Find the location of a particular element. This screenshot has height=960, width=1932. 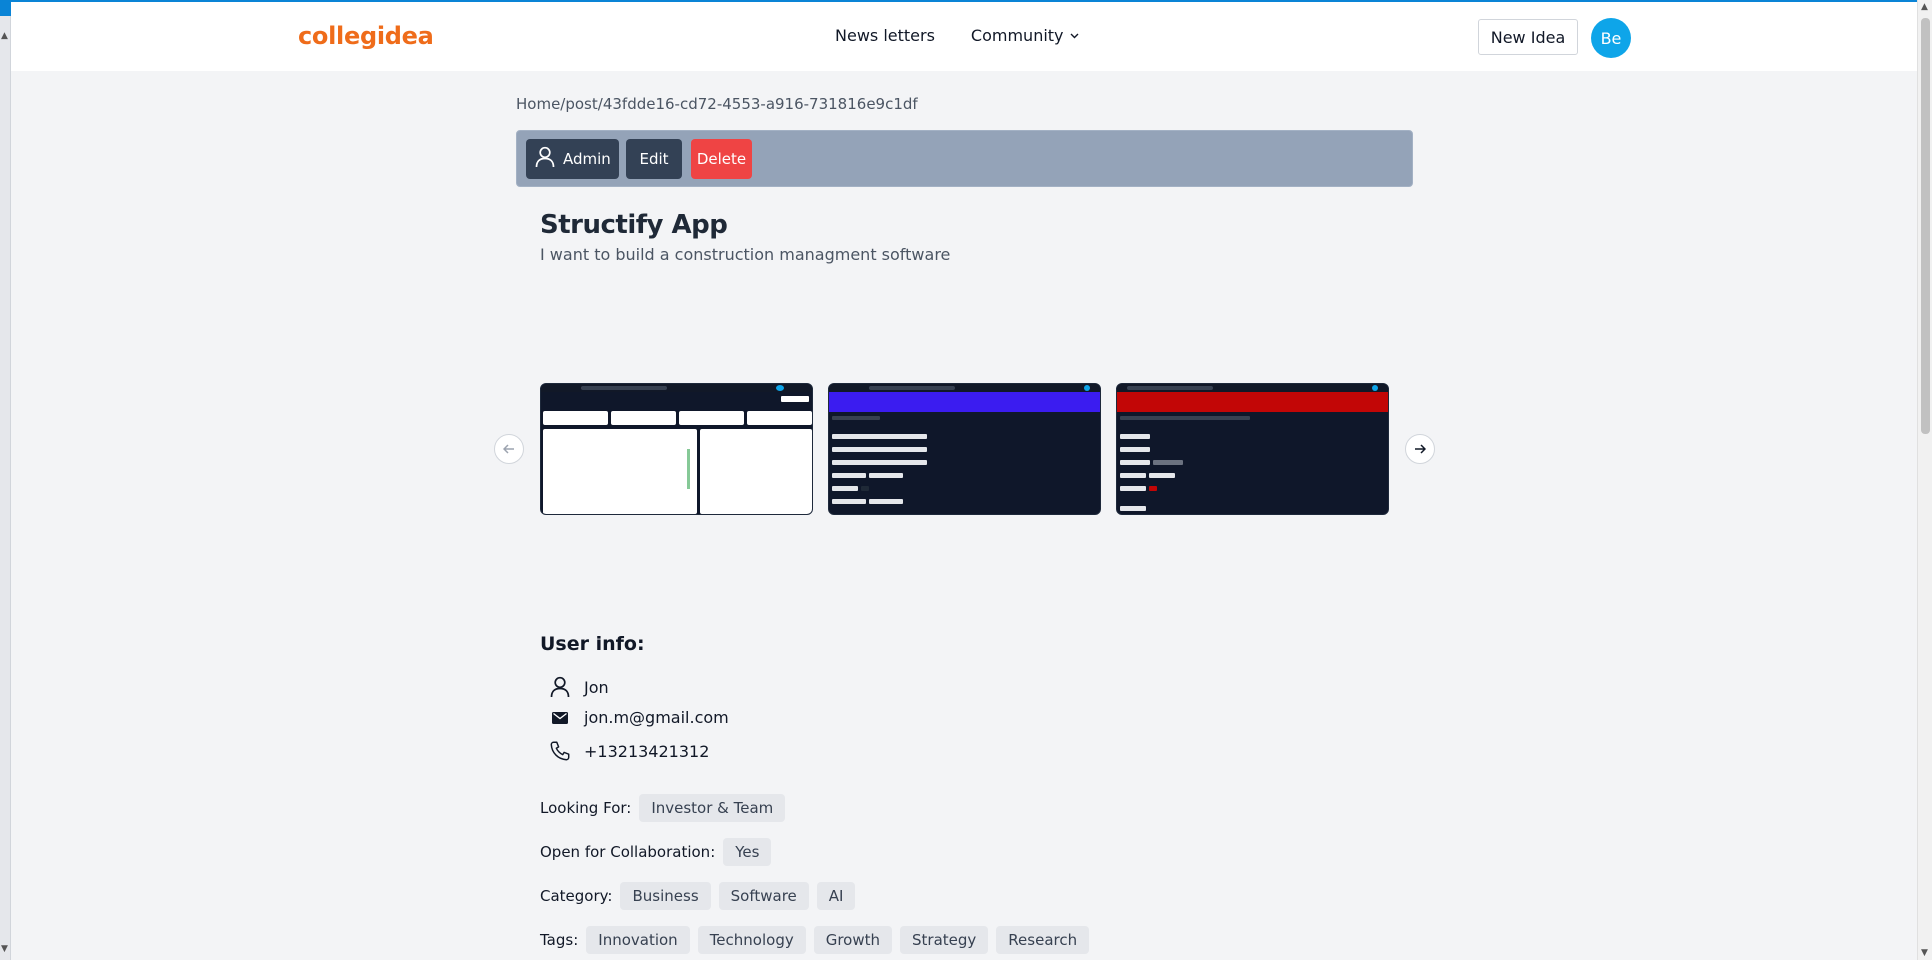

scrollbar-thumb is located at coordinates (1925, 226).